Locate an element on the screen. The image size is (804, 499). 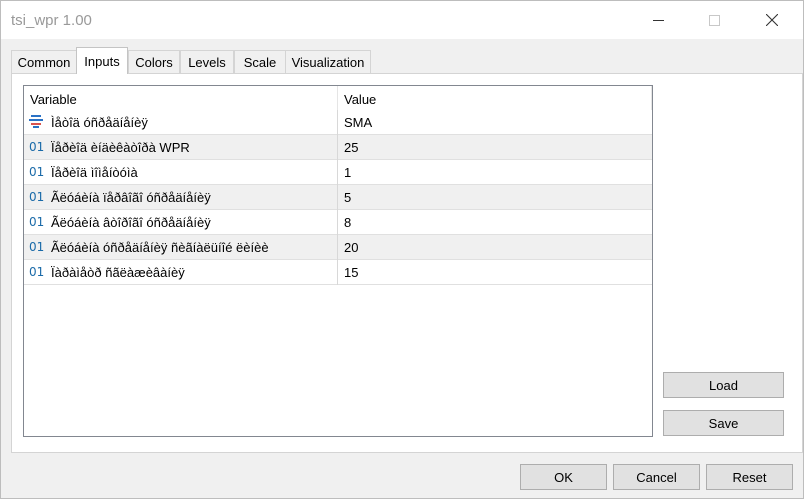
table-row: 01 Ãëóáèíà ïåðâîãî óñðåäíåíèÿ 5 is located at coordinates (338, 197).